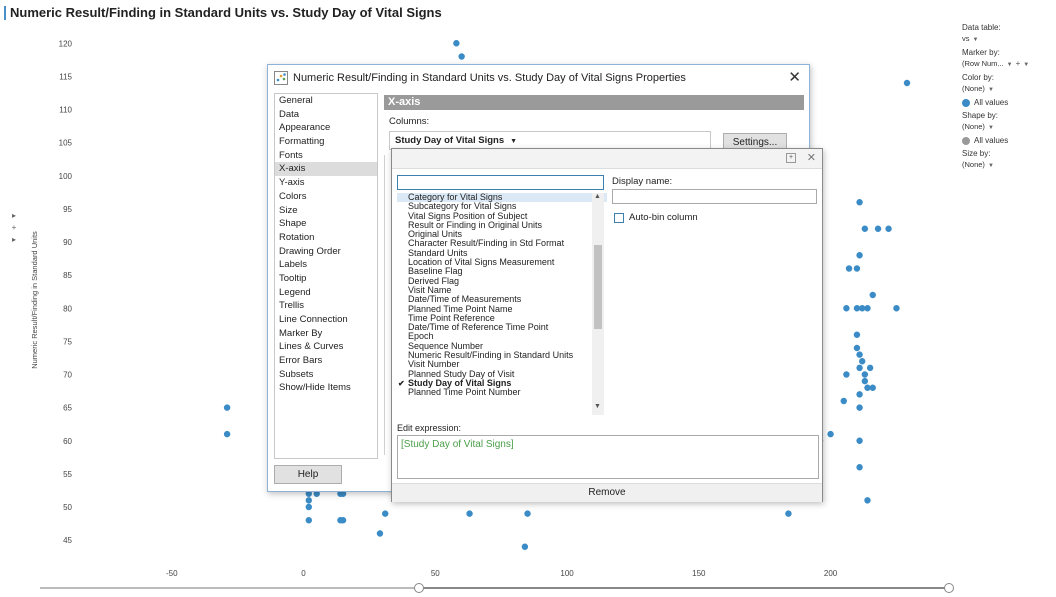 This screenshot has width=1056, height=597. I want to click on nav-item-formatting: Formatting, so click(326, 142).